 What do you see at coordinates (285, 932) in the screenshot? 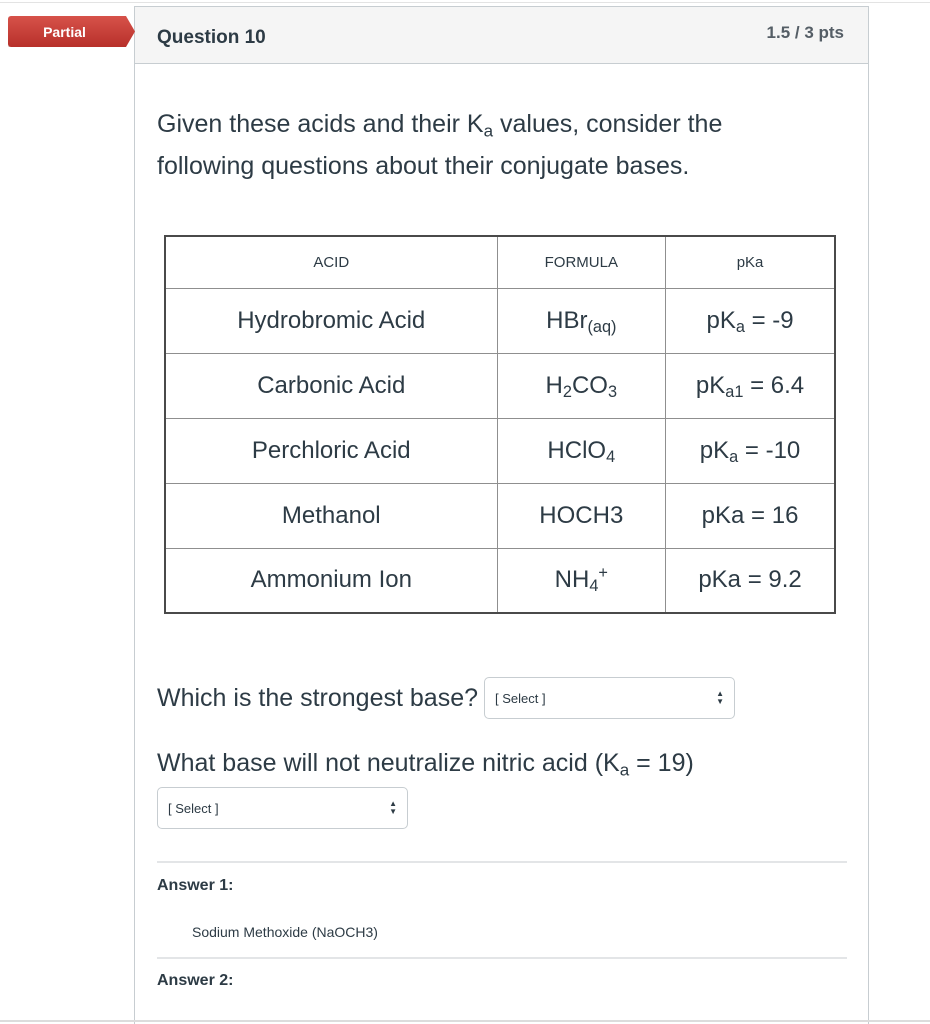
I see `answer-1-value: Sodium Methoxide (NaOCH3)` at bounding box center [285, 932].